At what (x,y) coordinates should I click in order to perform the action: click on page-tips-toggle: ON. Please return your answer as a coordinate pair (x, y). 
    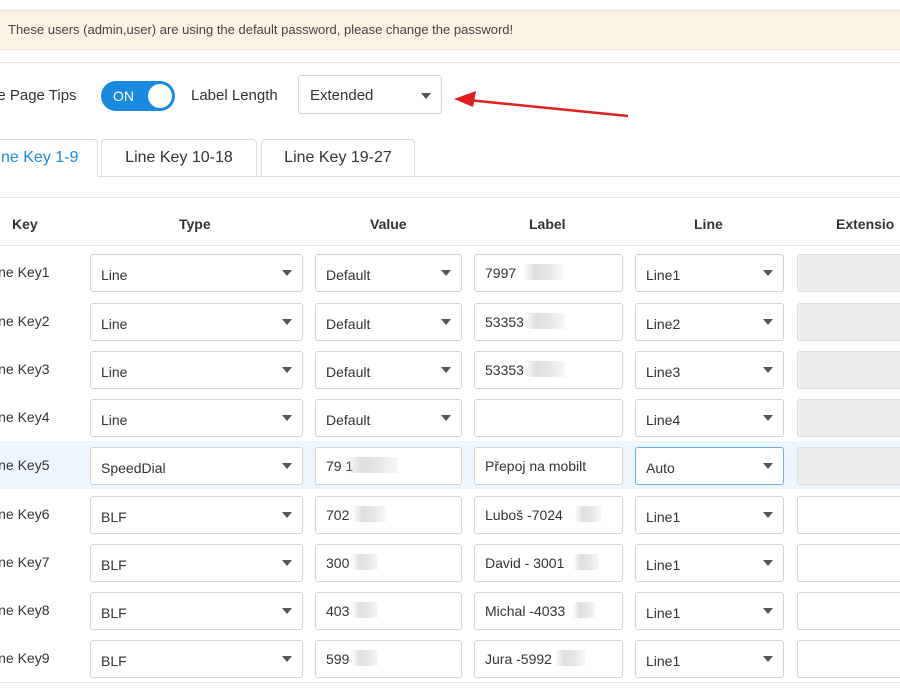
    Looking at the image, I should click on (138, 96).